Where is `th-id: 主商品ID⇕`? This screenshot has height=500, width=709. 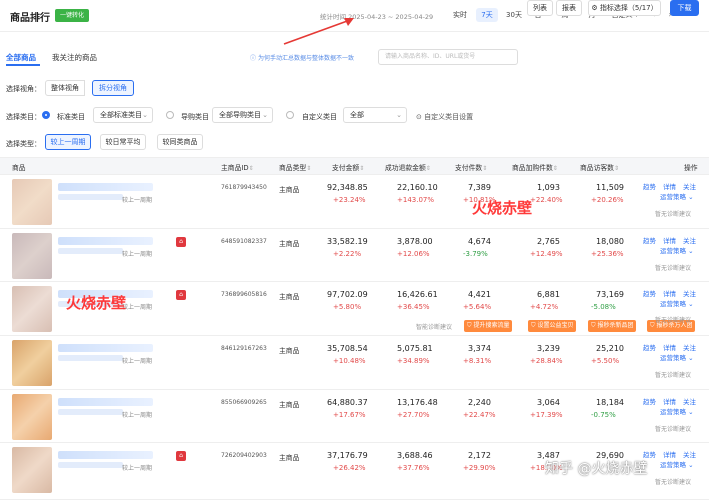 th-id: 主商品ID⇕ is located at coordinates (237, 167).